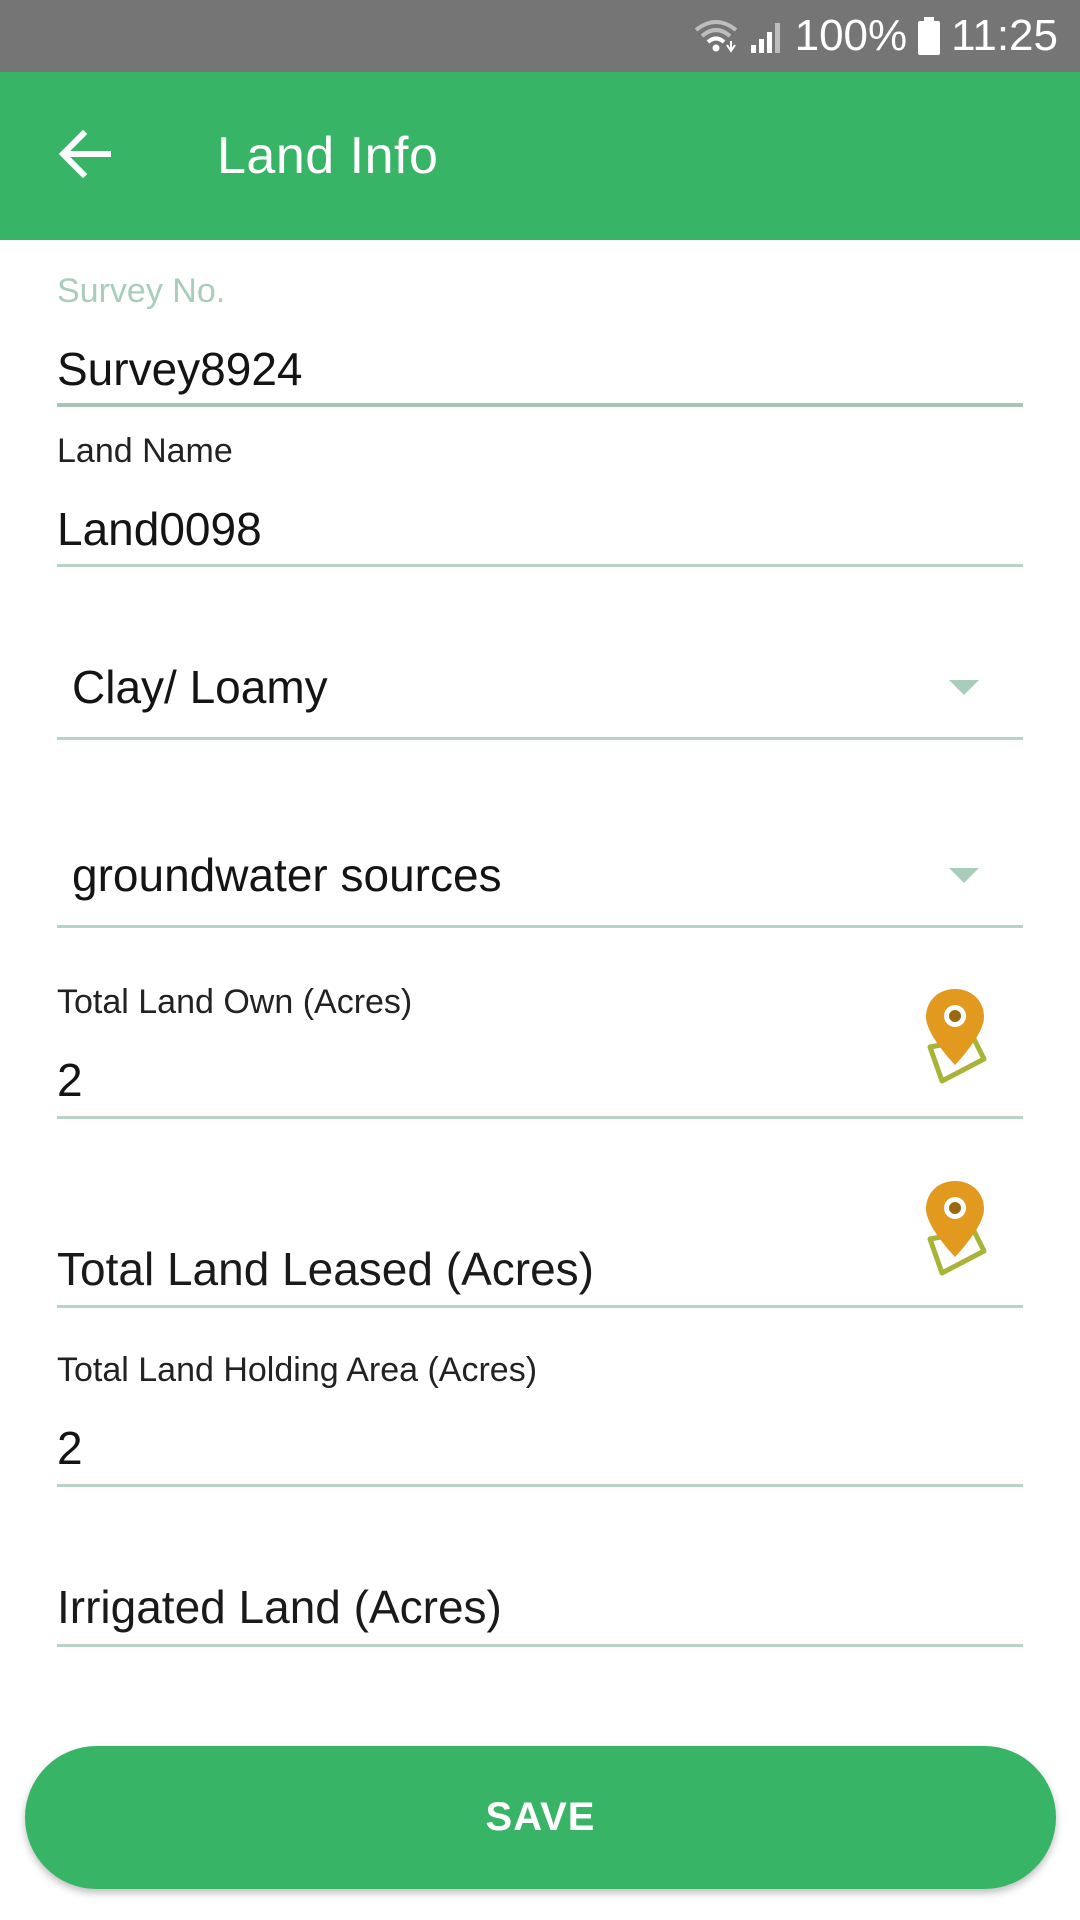 The width and height of the screenshot is (1080, 1920). What do you see at coordinates (851, 35) in the screenshot?
I see `battery-percent: 100%` at bounding box center [851, 35].